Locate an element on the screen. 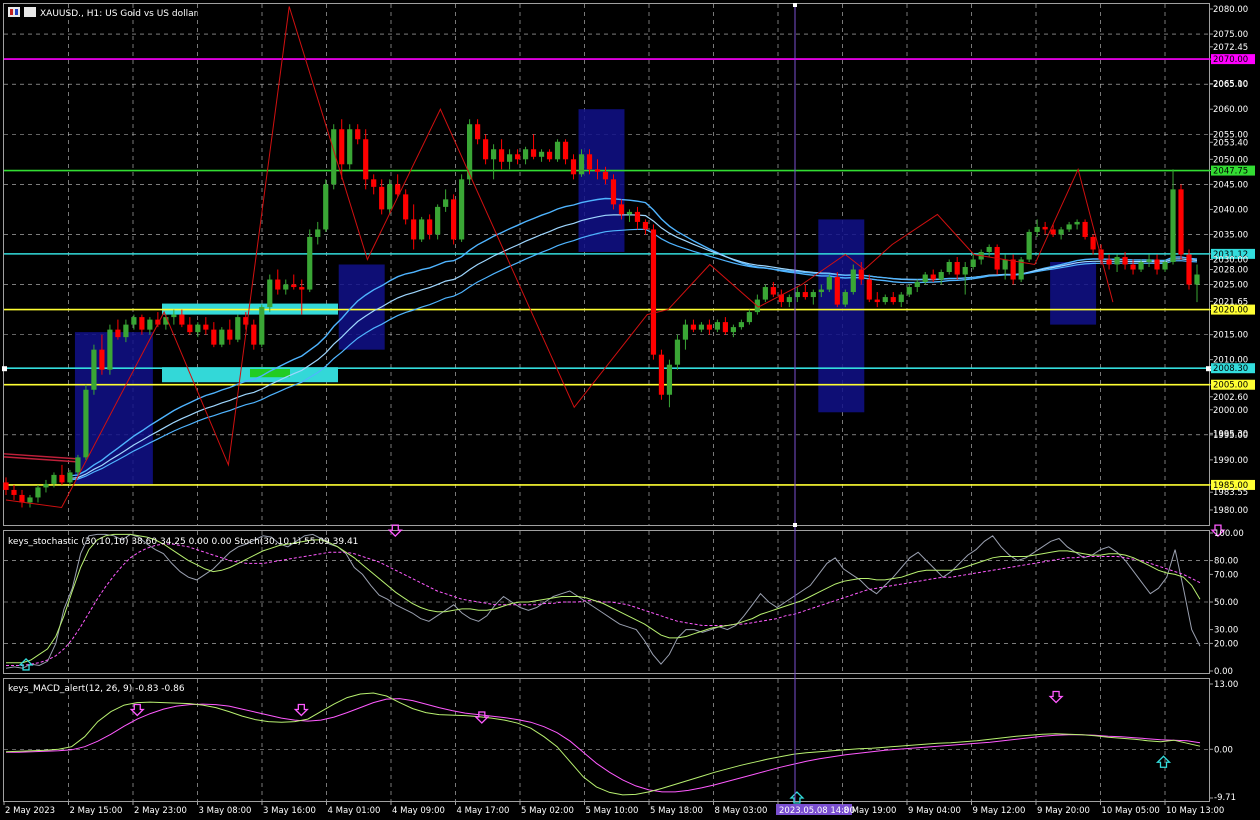 Image resolution: width=1260 pixels, height=820 pixels. price-tick: 2045.00 is located at coordinates (1229, 185).